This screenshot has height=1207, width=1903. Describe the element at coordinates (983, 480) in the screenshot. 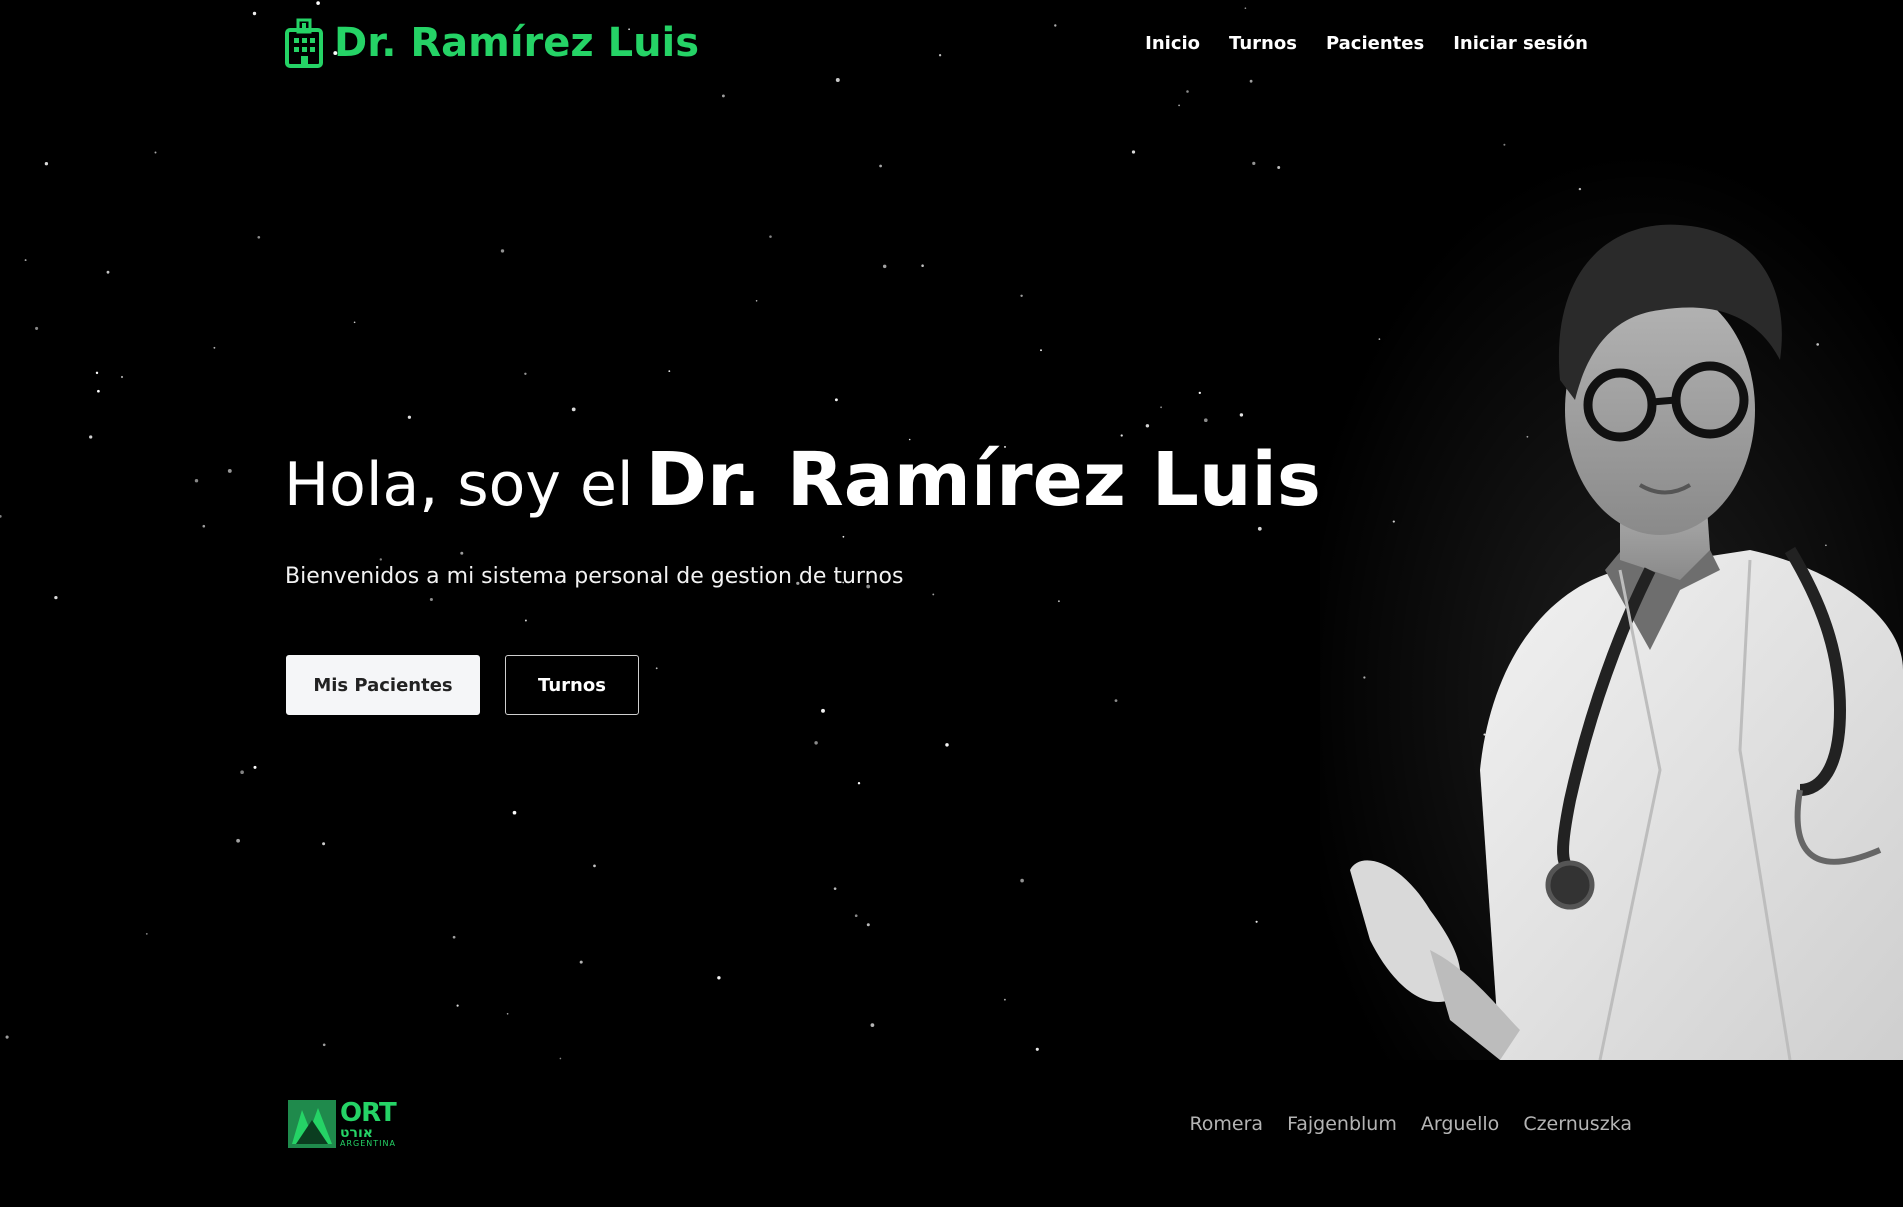

I see `hero-name: Dr. Ramírez Luis` at that location.